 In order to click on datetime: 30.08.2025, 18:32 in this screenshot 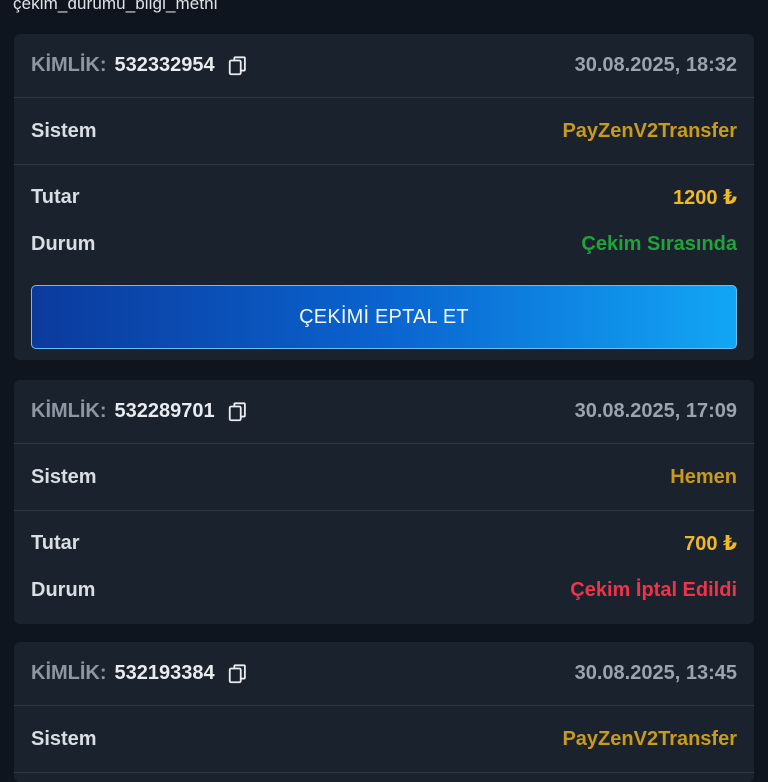, I will do `click(655, 65)`.